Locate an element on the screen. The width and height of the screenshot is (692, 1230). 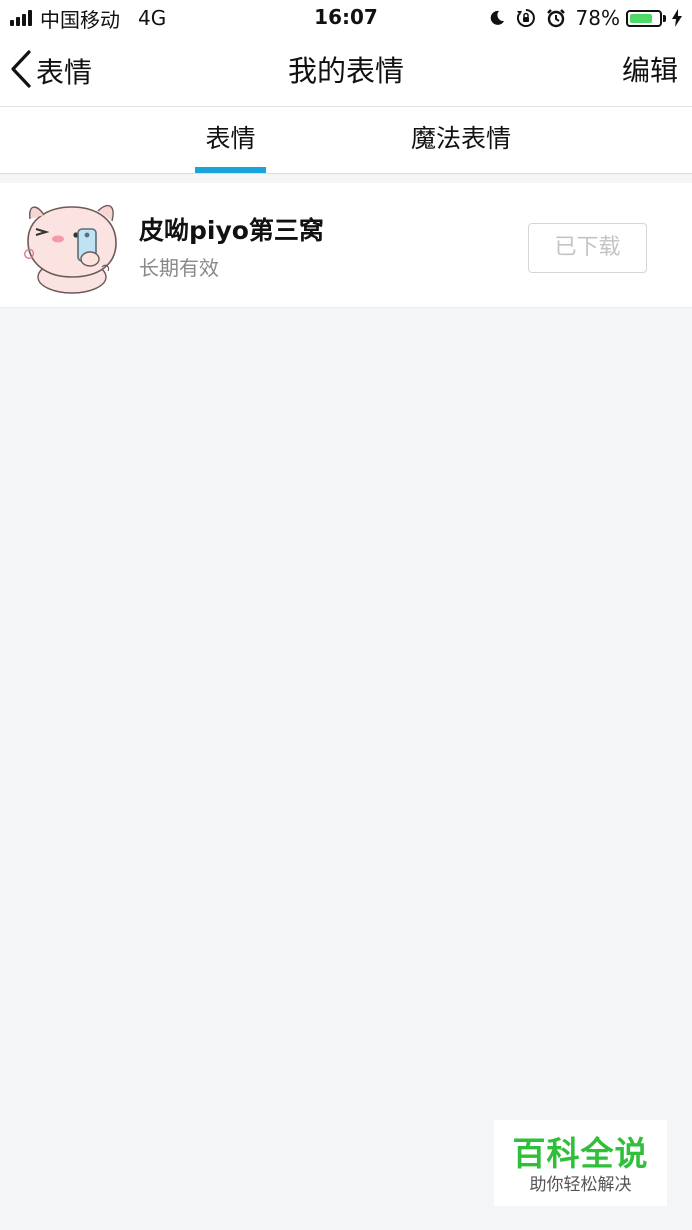
charging-icon is located at coordinates (677, 18).